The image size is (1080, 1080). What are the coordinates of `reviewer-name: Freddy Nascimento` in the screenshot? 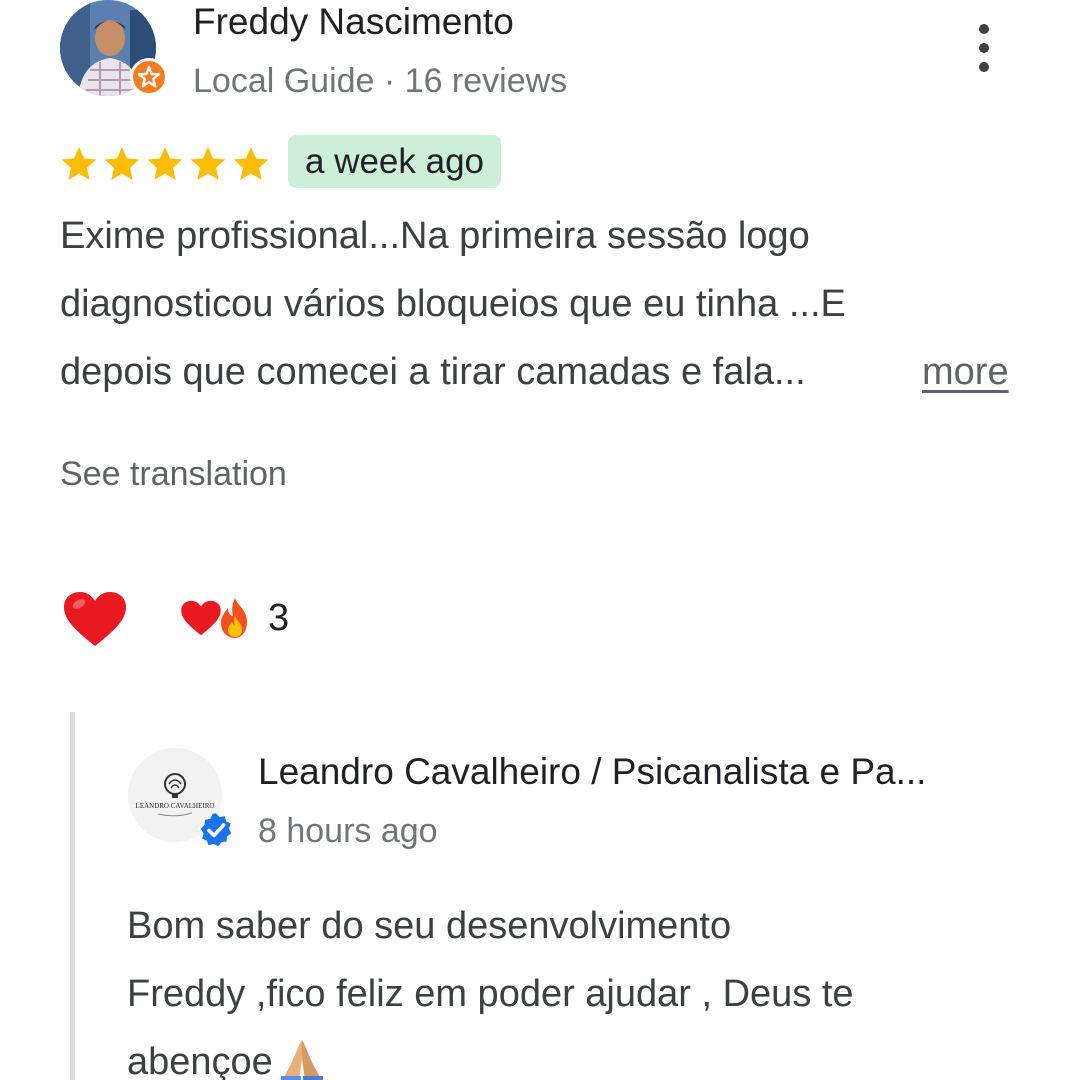 It's located at (353, 22).